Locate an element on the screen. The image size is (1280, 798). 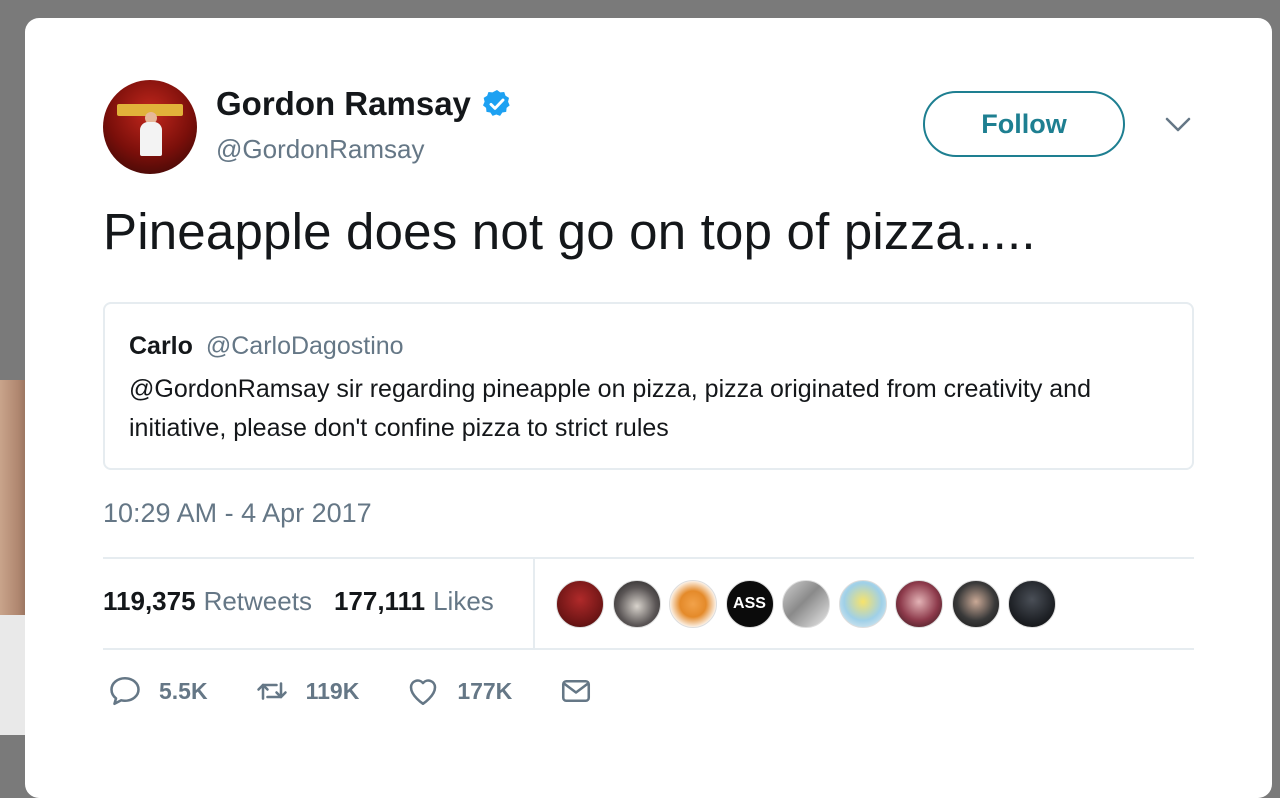
author-avatar is located at coordinates (150, 127).